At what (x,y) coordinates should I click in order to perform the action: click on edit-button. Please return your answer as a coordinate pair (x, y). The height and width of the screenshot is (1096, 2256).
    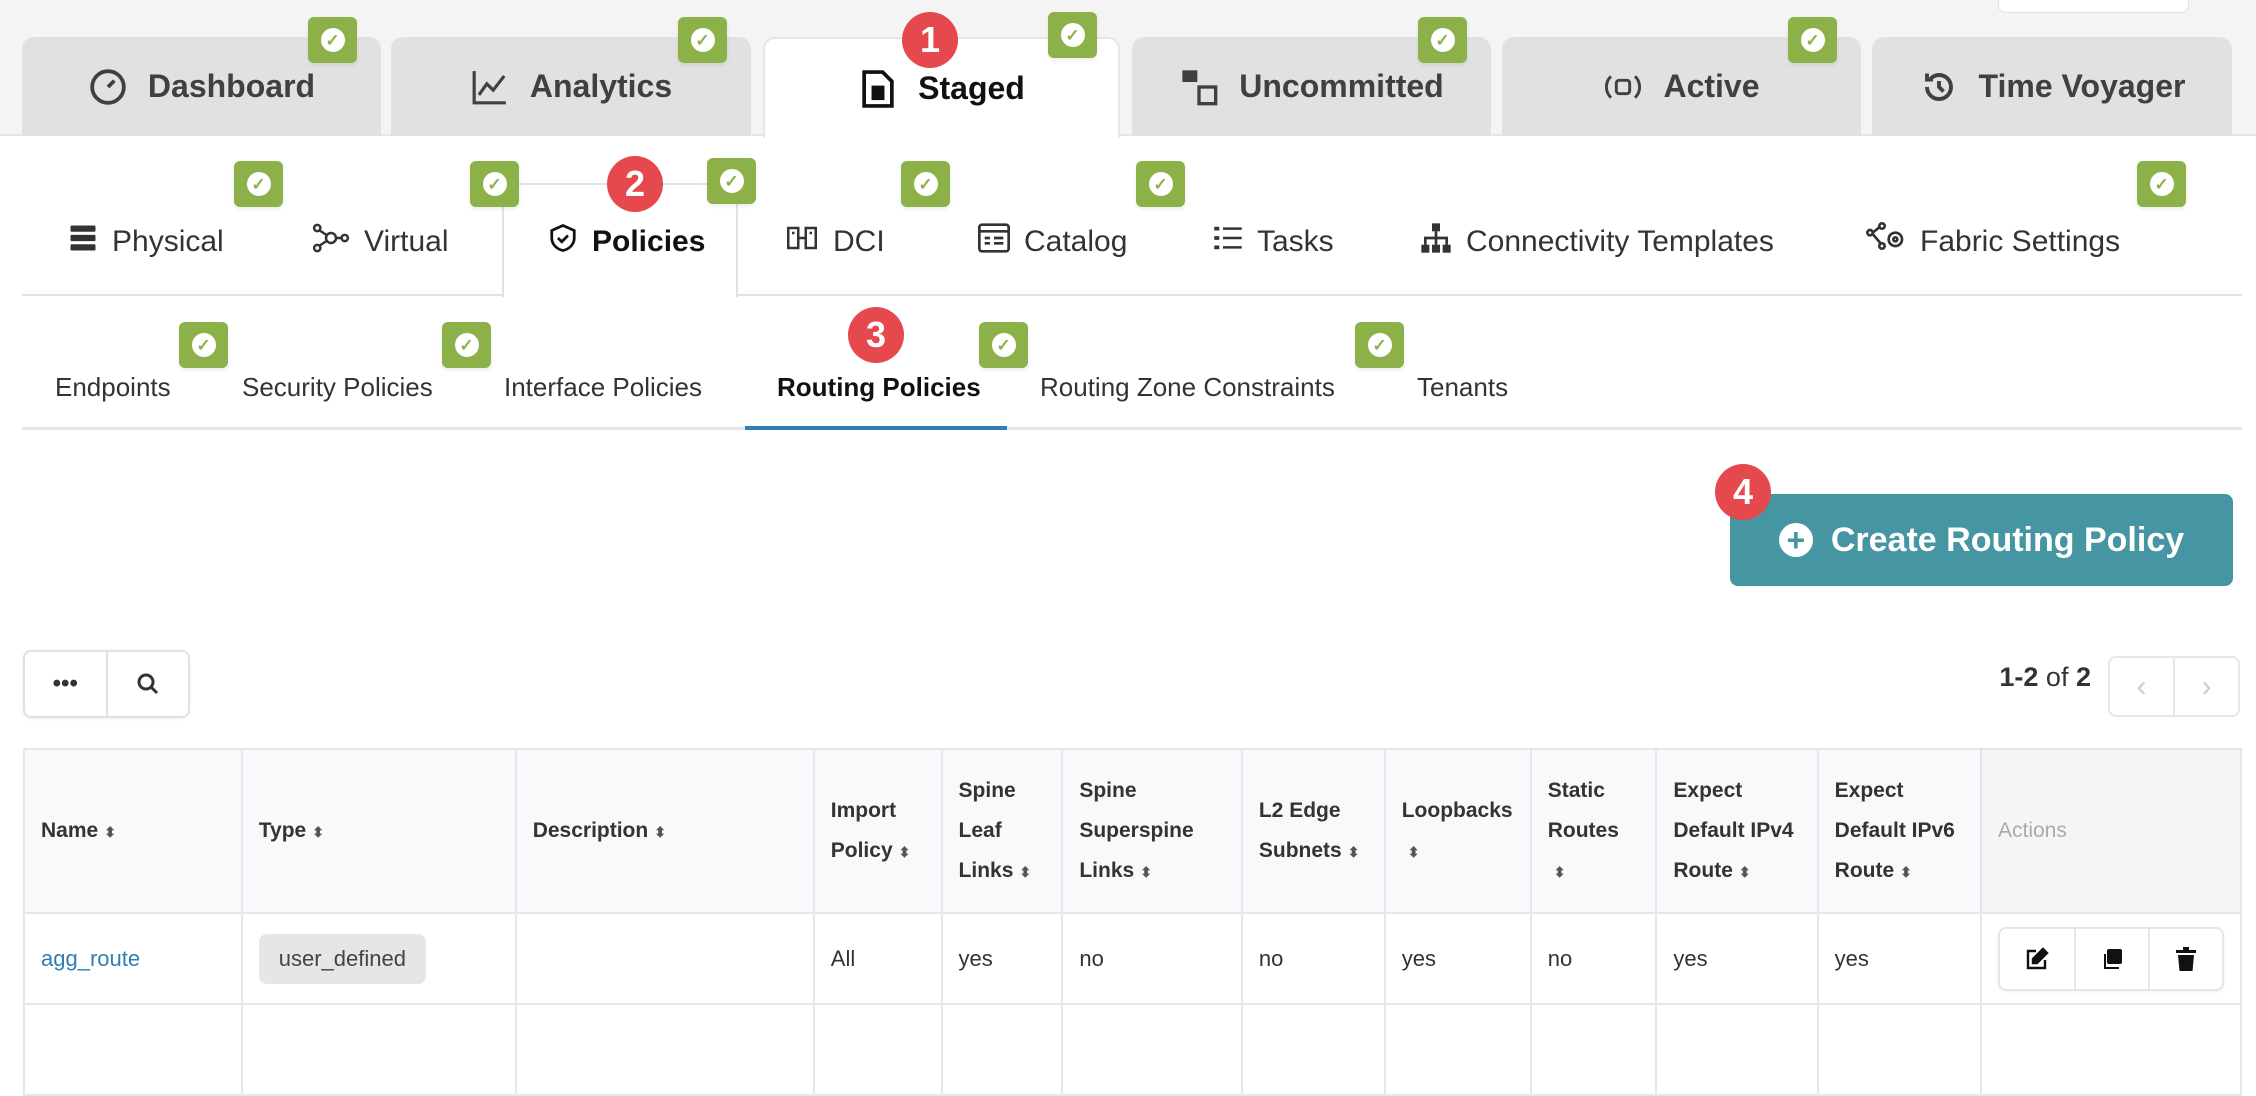
    Looking at the image, I should click on (2037, 959).